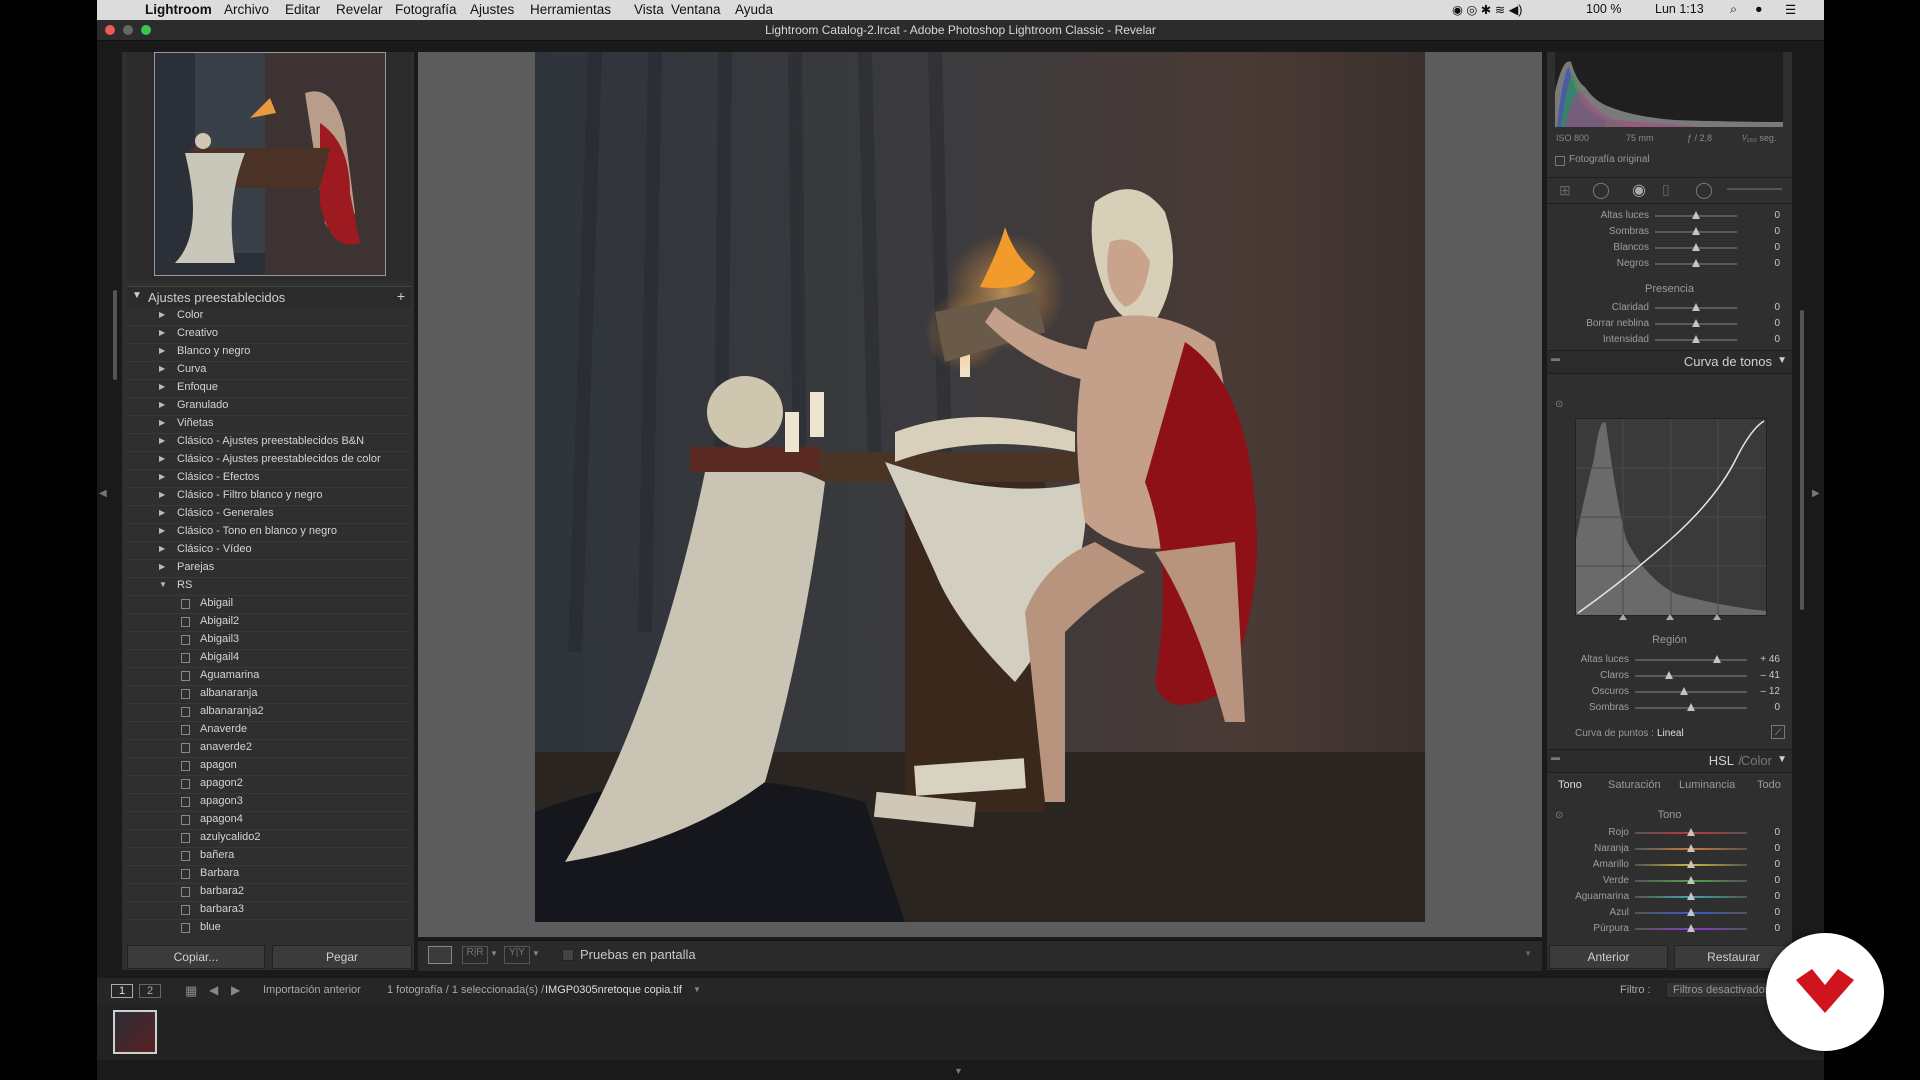 Image resolution: width=1920 pixels, height=1080 pixels. I want to click on slider-row: Púrpura 0, so click(1669, 929).